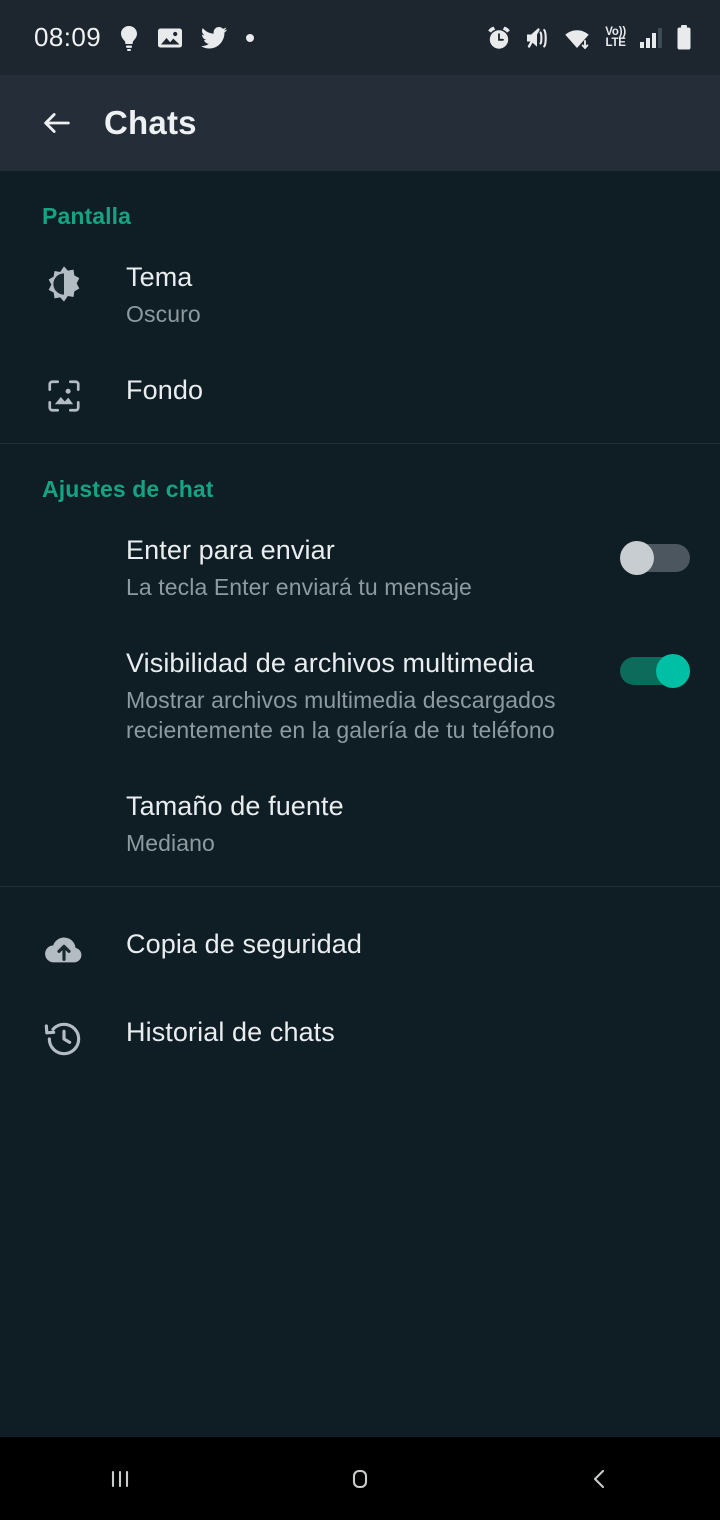 This screenshot has width=720, height=1520. What do you see at coordinates (230, 1032) in the screenshot?
I see `setting-title-historial-de-chats: Historial de chats` at bounding box center [230, 1032].